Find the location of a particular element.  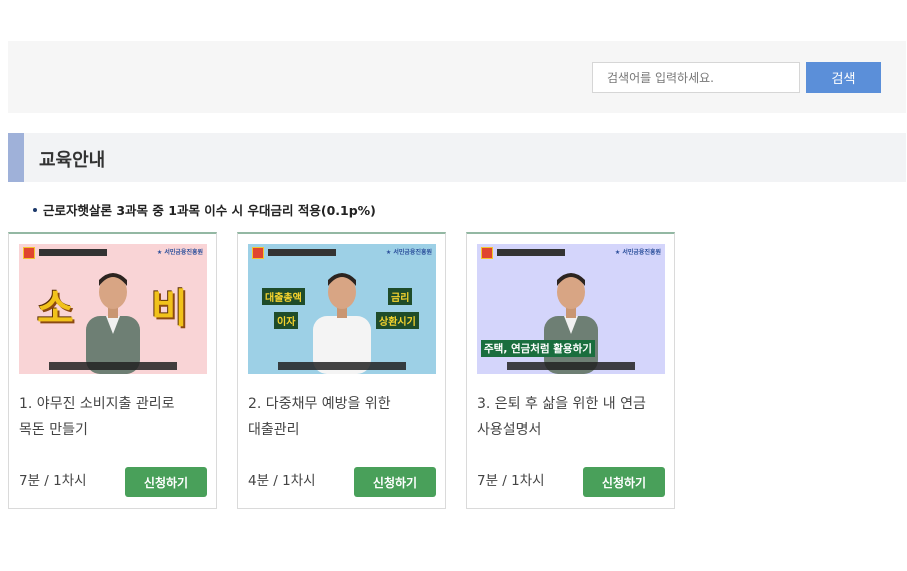

course-thumbnail: ★ 서민금융진흥원 소 비 is located at coordinates (113, 309).